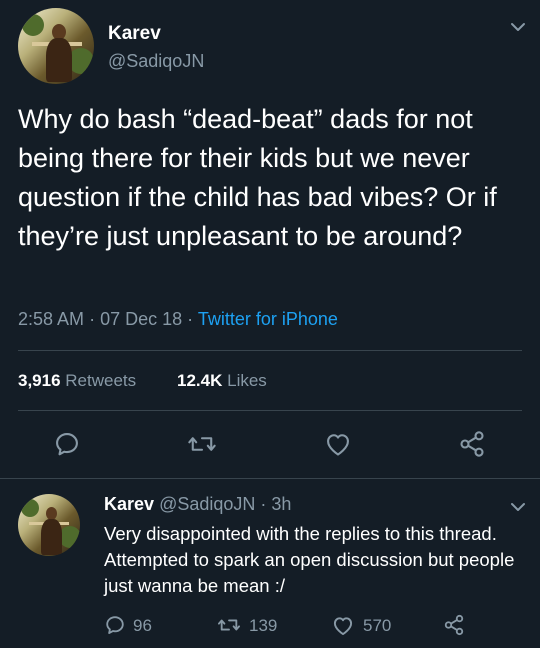 This screenshot has width=540, height=648. Describe the element at coordinates (129, 504) in the screenshot. I see `reply-author-name: Karev` at that location.